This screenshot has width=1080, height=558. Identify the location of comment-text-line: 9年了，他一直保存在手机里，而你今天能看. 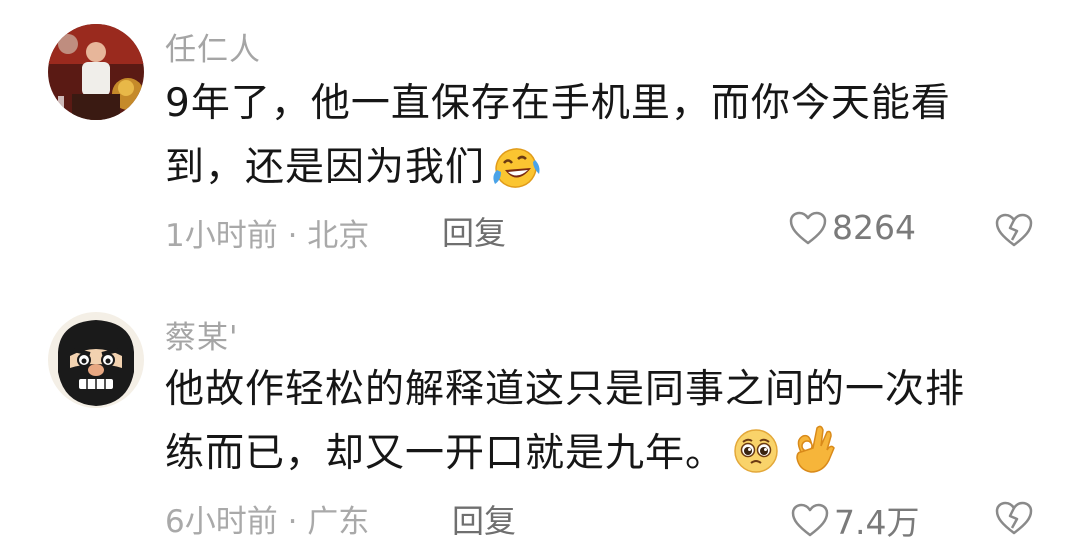
(558, 103).